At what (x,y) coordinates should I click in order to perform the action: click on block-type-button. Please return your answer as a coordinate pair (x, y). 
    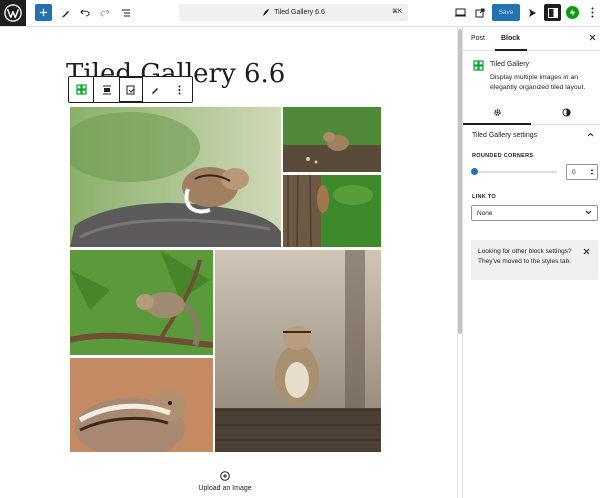
    Looking at the image, I should click on (81, 89).